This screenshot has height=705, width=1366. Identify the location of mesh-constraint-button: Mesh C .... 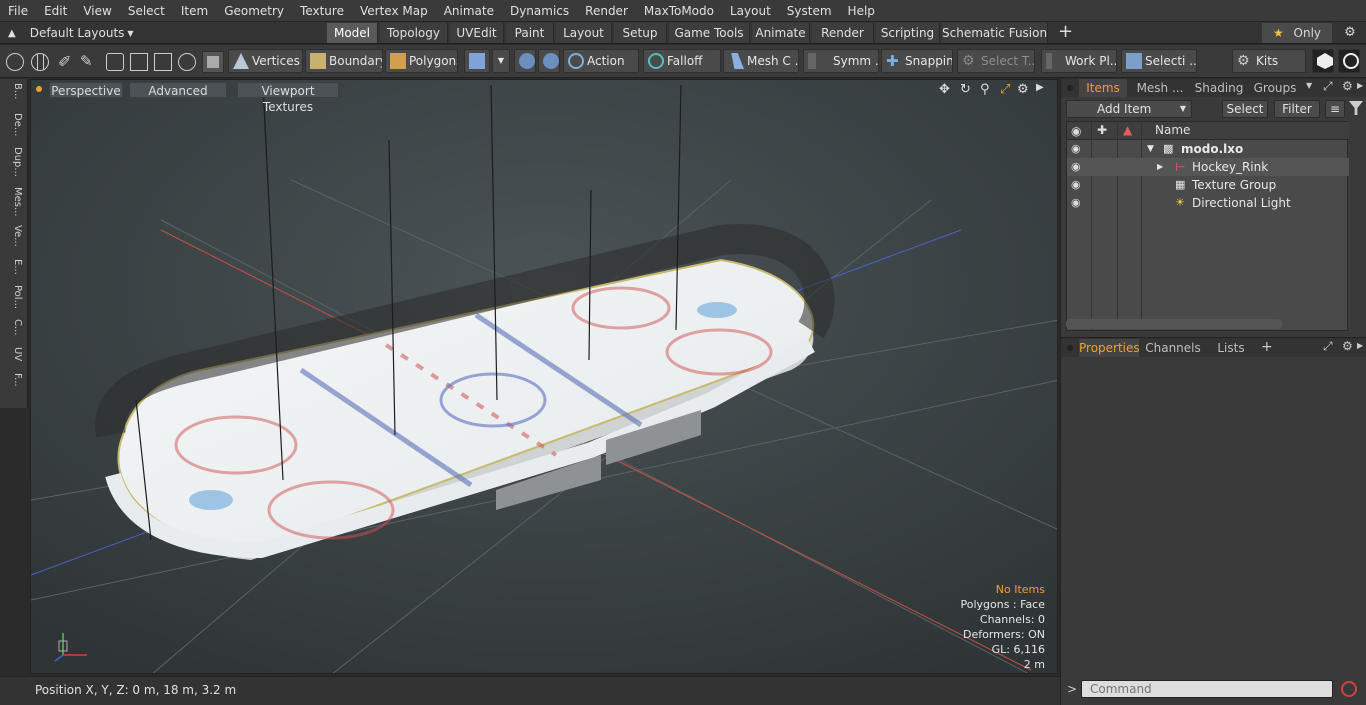
(761, 61).